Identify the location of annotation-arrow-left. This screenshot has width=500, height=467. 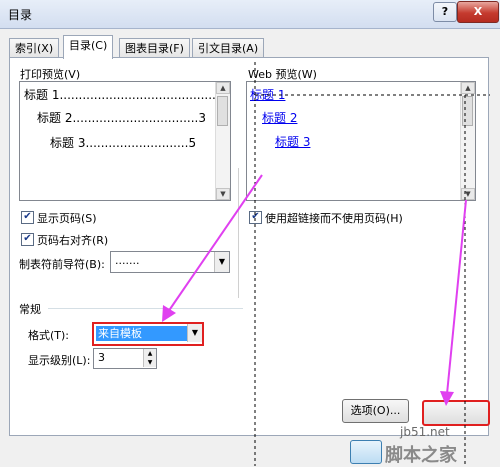
(215, 243).